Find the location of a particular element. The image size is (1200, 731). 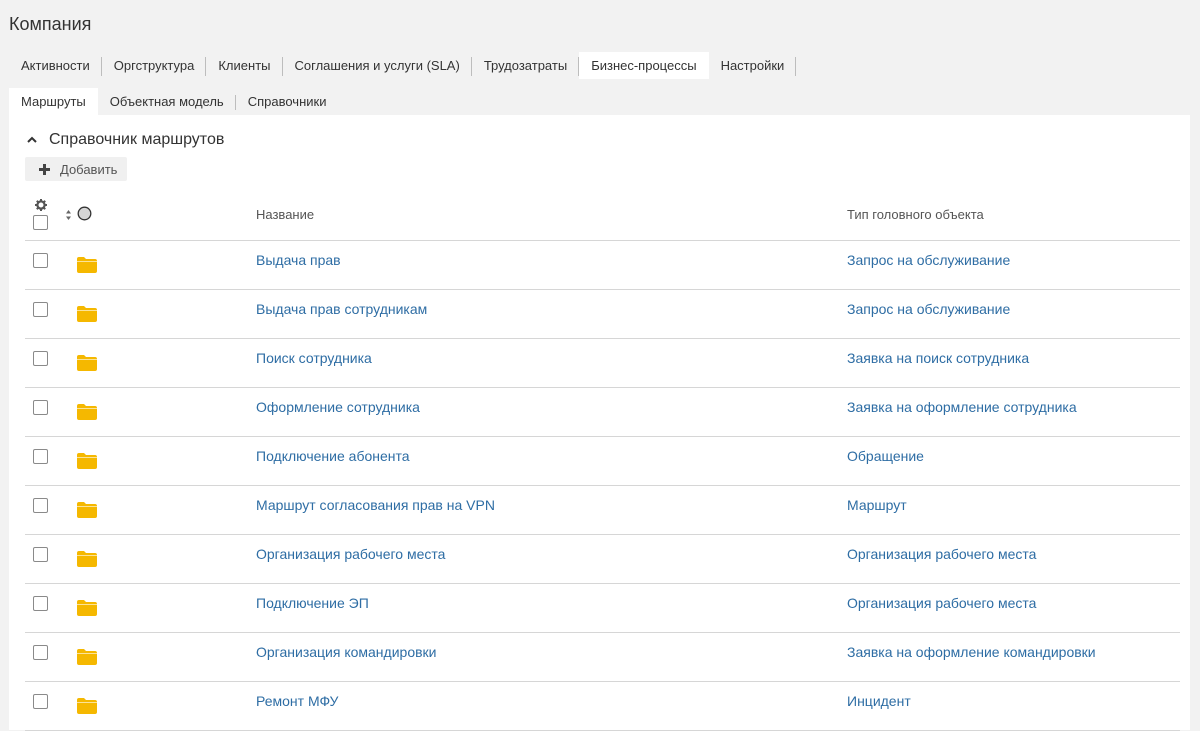

subtab-dictionaries: Справочники is located at coordinates (287, 101).